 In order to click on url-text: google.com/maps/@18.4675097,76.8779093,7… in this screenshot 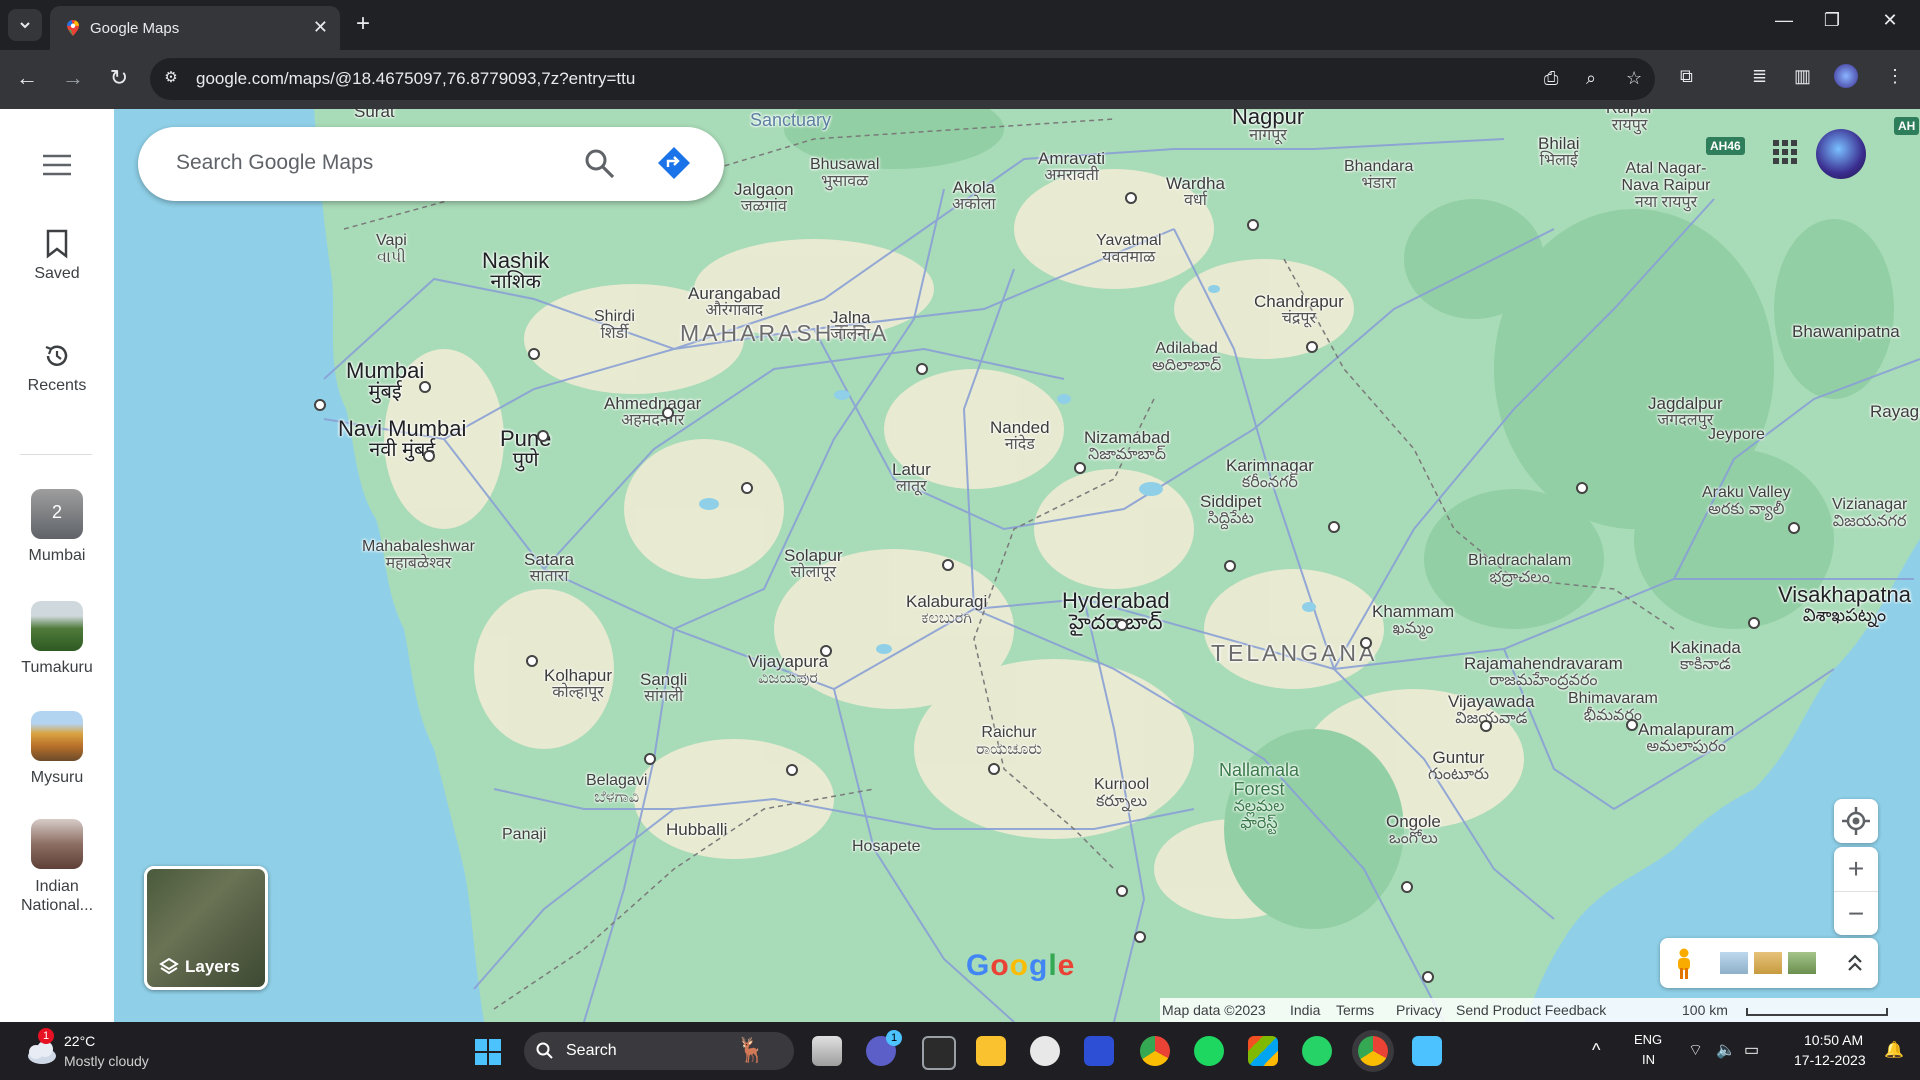, I will do `click(415, 79)`.